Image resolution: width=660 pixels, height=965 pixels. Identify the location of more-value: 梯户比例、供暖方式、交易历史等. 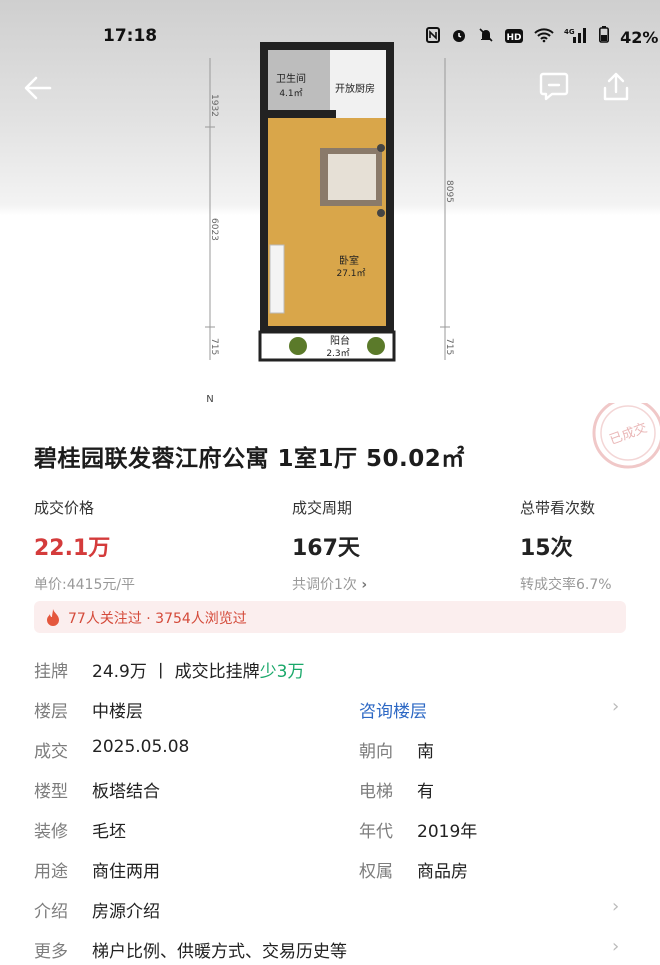
(219, 952).